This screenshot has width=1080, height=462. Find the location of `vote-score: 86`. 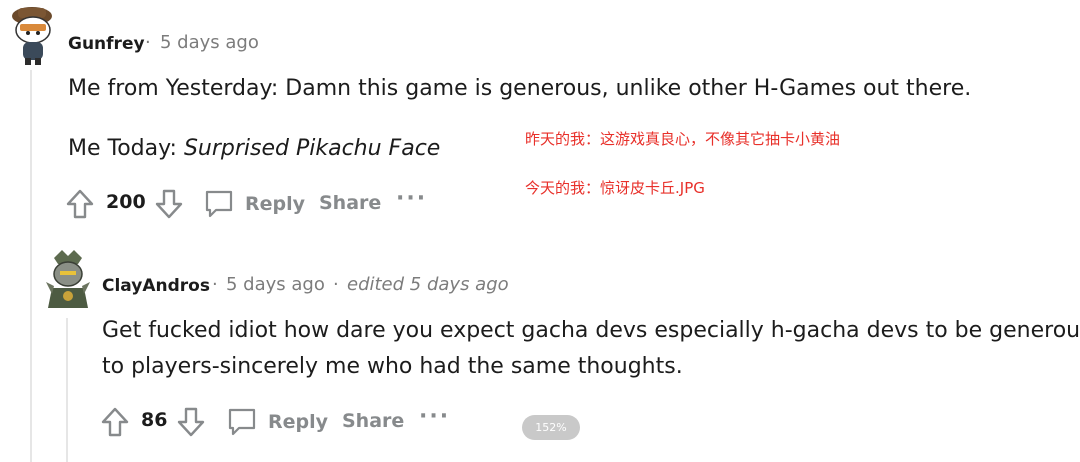

vote-score: 86 is located at coordinates (154, 420).